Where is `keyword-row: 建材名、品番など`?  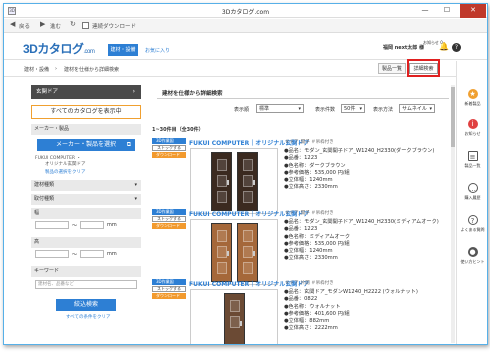
keyword-row: 建材名、品番など is located at coordinates (86, 284).